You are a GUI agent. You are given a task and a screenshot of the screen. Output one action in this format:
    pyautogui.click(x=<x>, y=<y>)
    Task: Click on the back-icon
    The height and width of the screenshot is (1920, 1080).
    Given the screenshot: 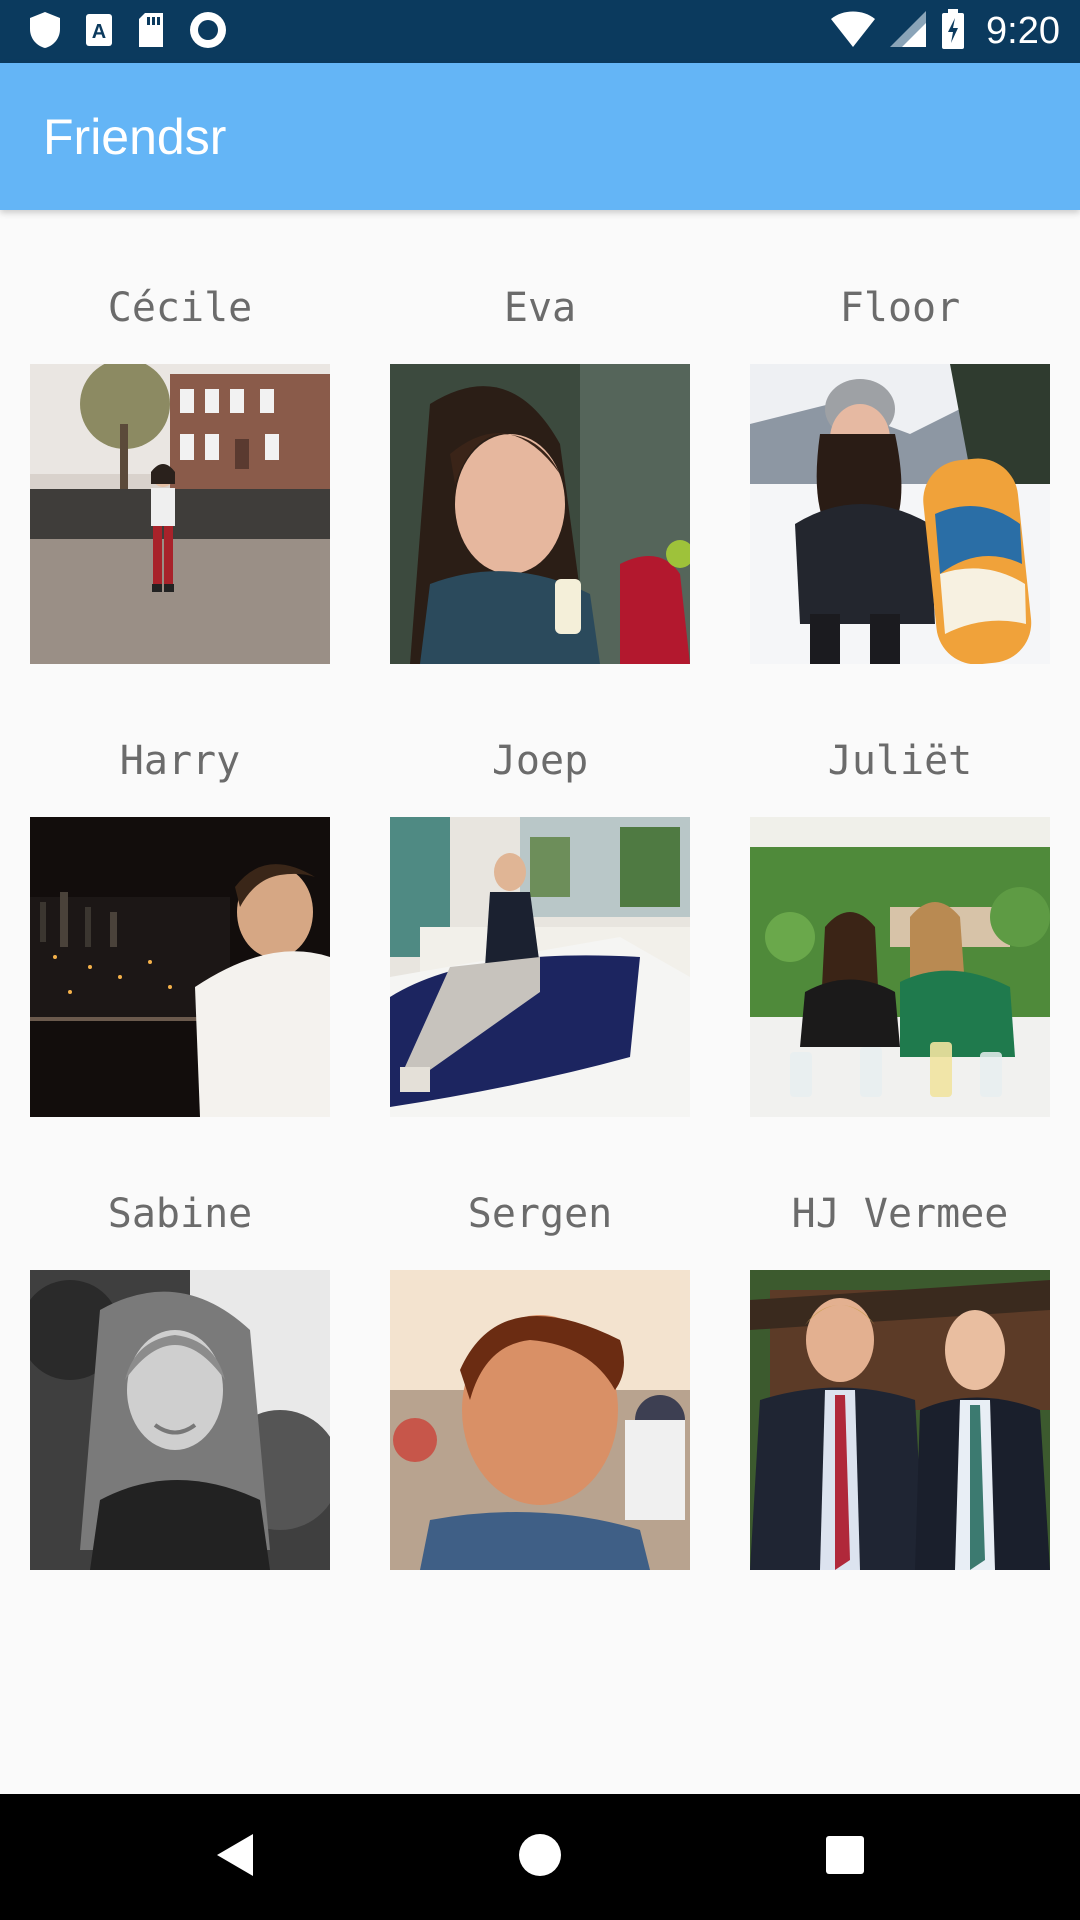 What is the action you would take?
    pyautogui.click(x=235, y=1857)
    